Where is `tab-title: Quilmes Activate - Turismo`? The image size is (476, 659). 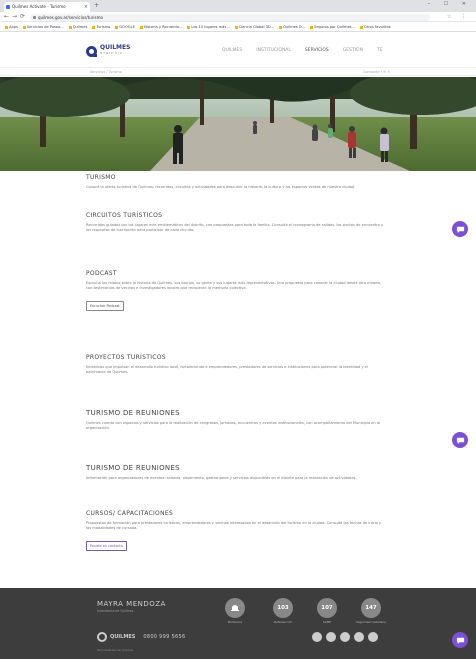 tab-title: Quilmes Activate - Turismo is located at coordinates (39, 6).